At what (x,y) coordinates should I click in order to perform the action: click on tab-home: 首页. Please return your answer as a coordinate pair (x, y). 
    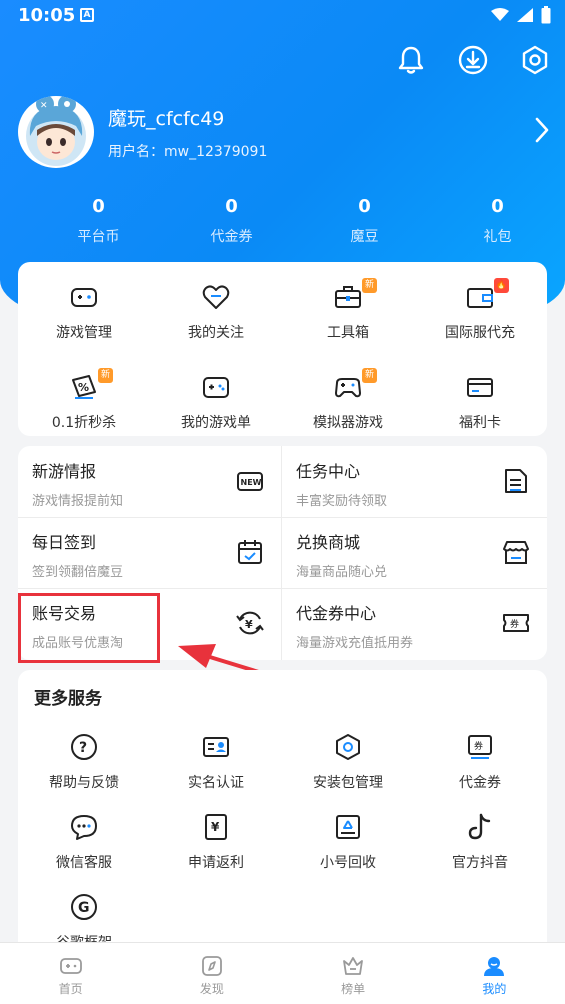
    Looking at the image, I should click on (70, 973).